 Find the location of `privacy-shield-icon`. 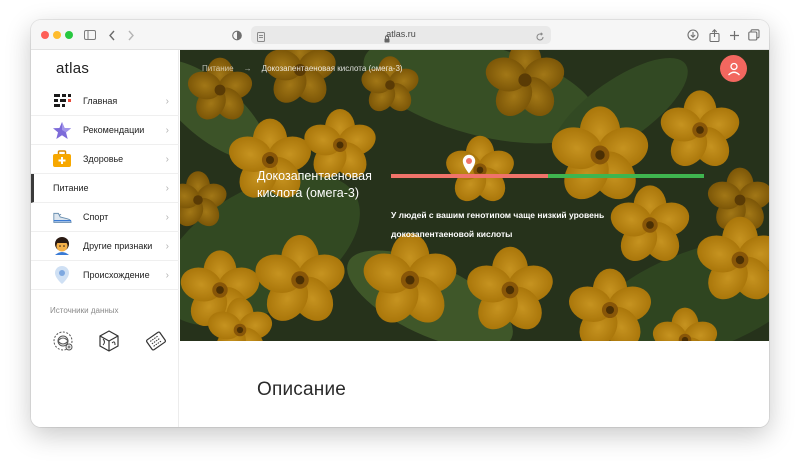

privacy-shield-icon is located at coordinates (237, 35).